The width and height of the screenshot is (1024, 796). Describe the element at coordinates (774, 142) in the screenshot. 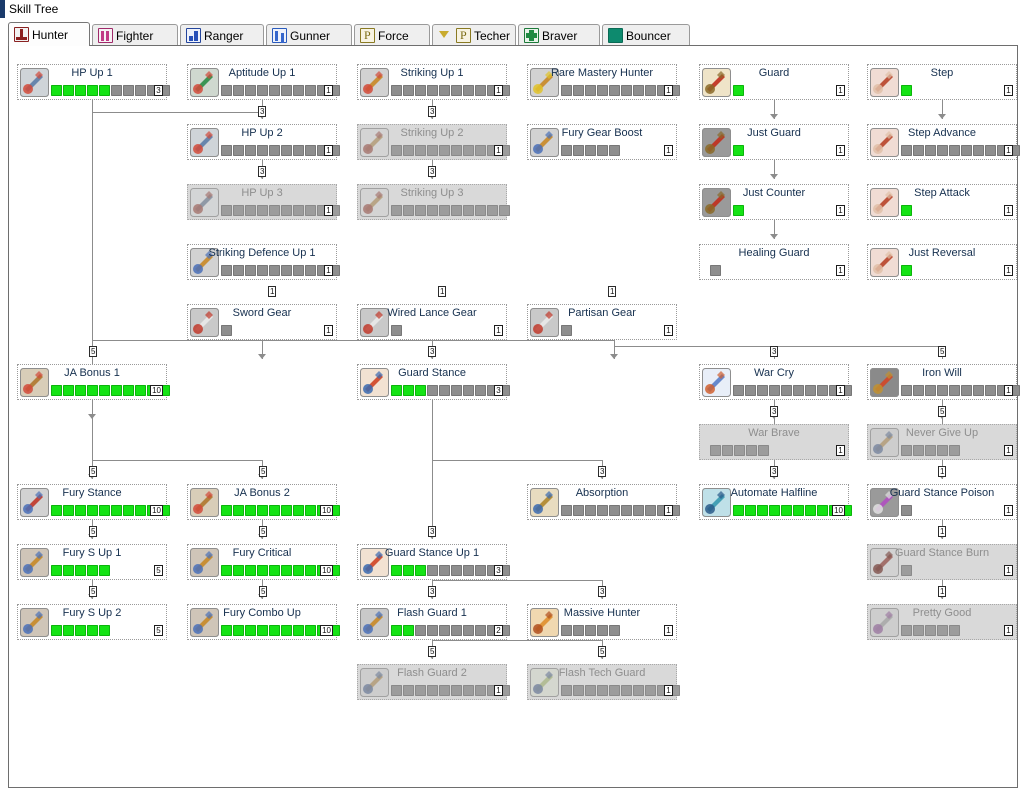

I see `skill-node-just-guard: Just Guard 1` at that location.